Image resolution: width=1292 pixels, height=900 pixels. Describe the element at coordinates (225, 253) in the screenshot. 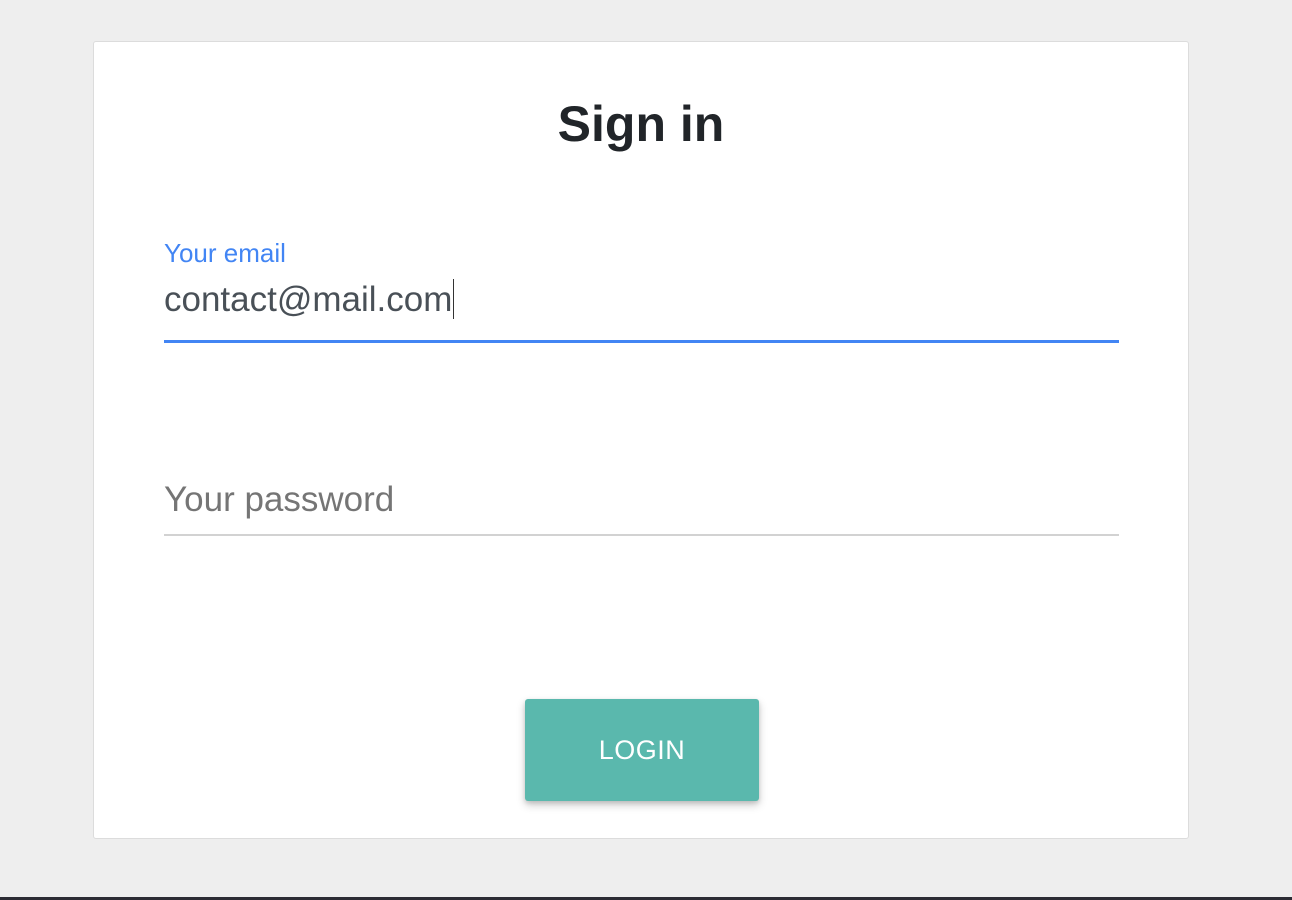

I see `email-label: Your email` at that location.